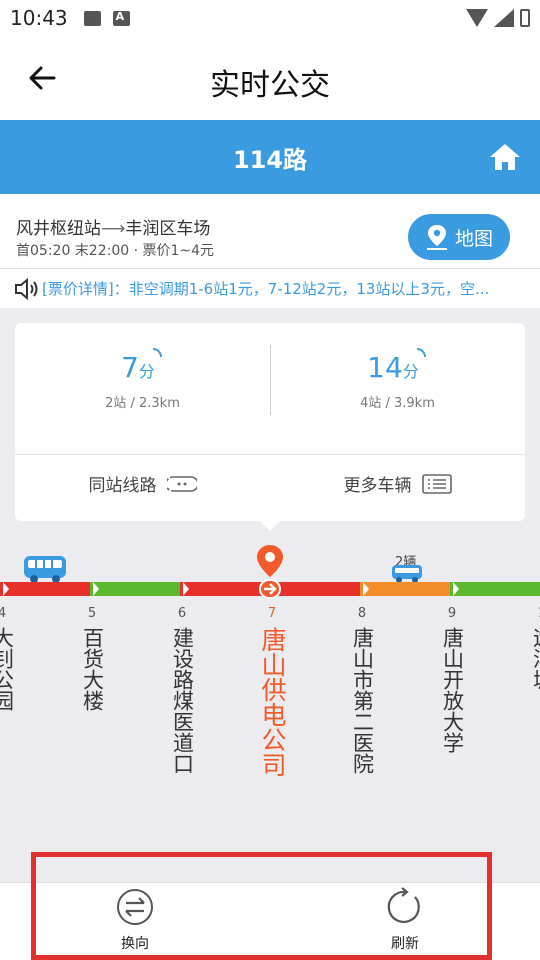  What do you see at coordinates (452, 690) in the screenshot?
I see `stop-name: 唐山开放大学` at bounding box center [452, 690].